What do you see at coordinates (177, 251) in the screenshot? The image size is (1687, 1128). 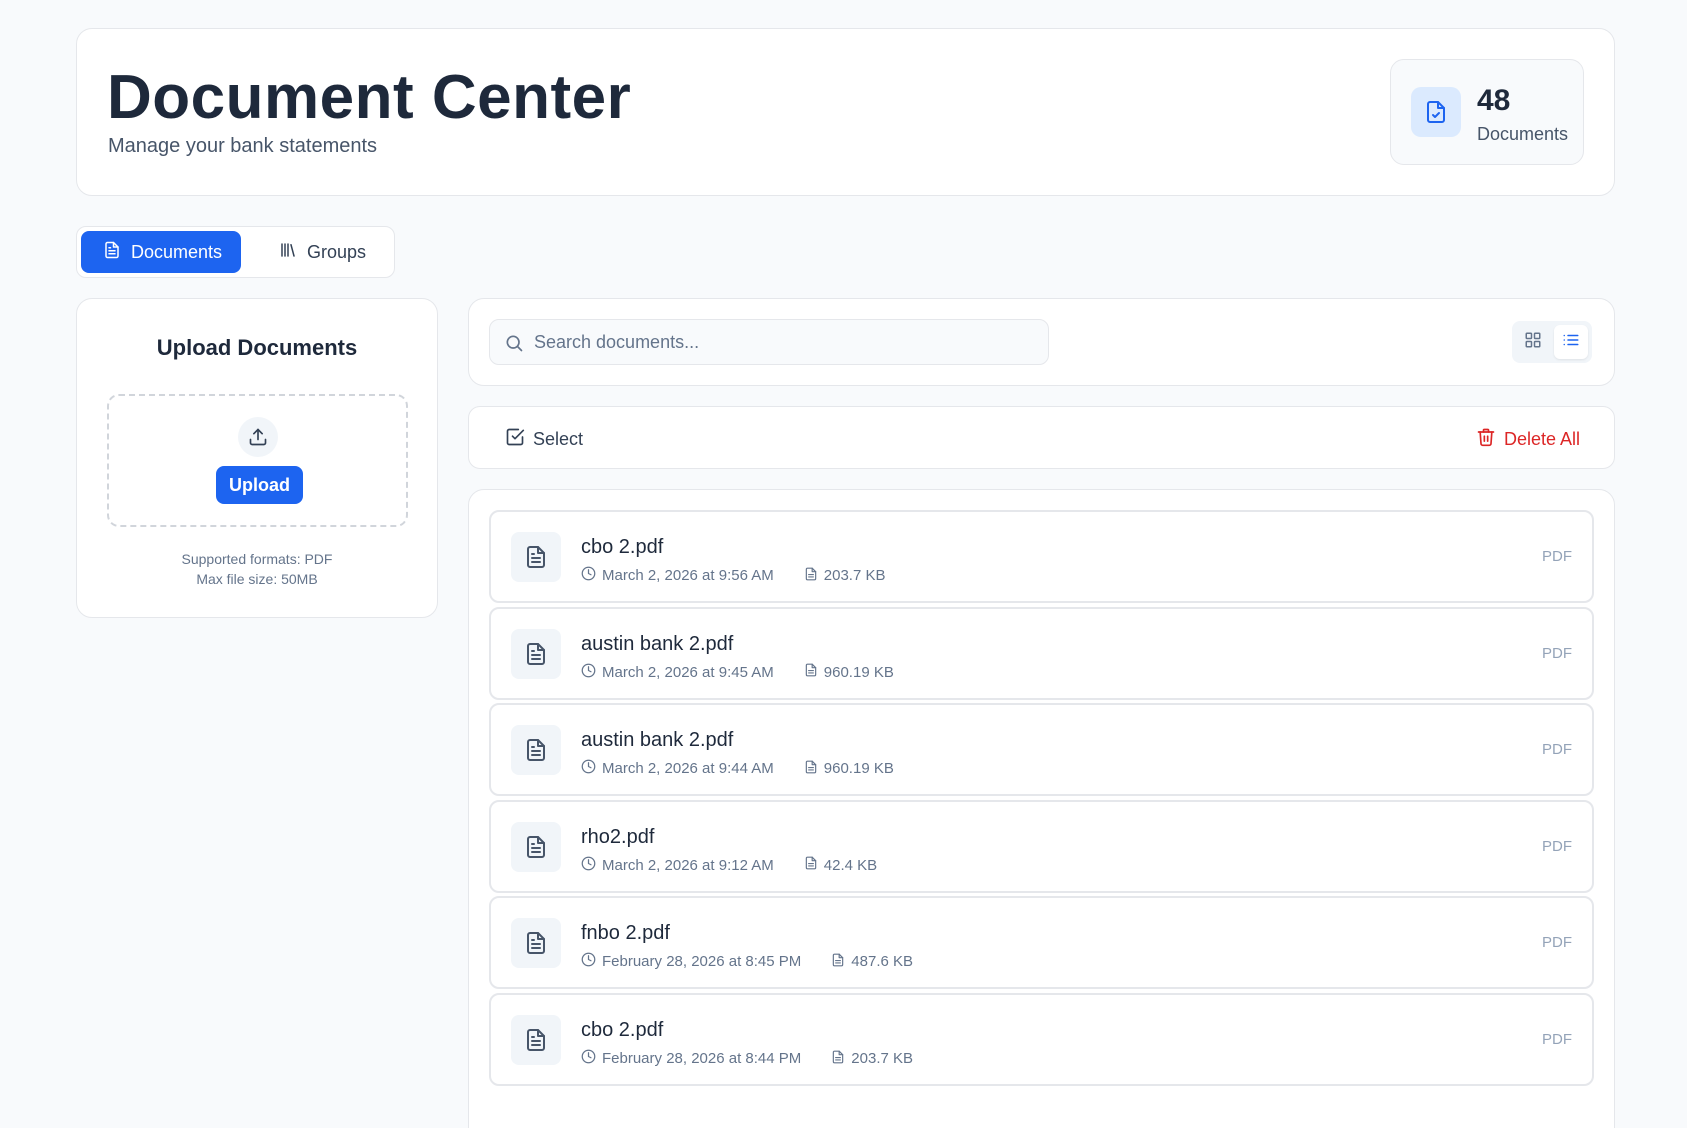 I see `tab-documents-label: Documents` at bounding box center [177, 251].